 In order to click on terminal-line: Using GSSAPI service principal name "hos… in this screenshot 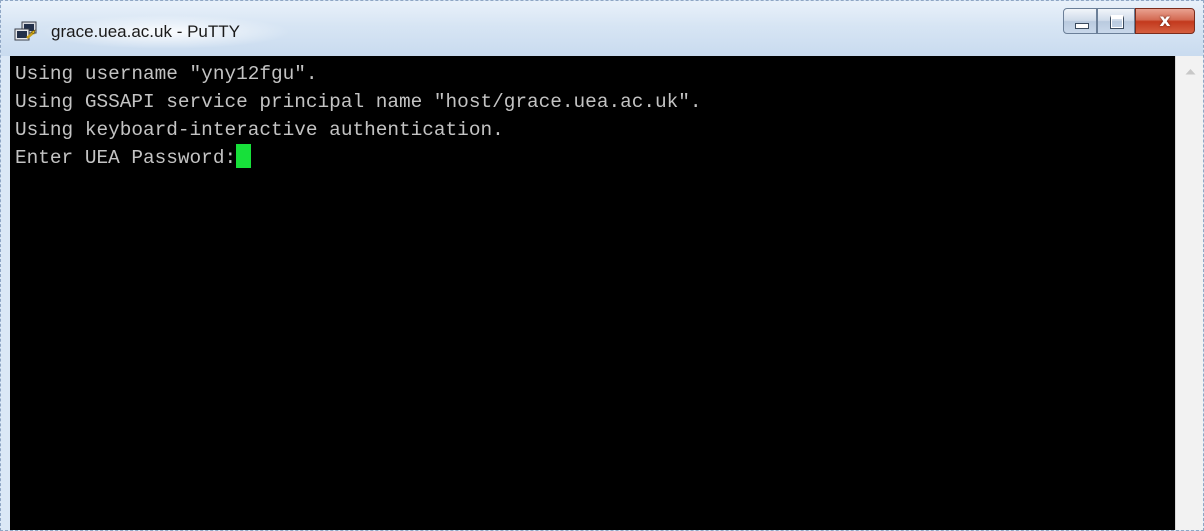, I will do `click(358, 102)`.